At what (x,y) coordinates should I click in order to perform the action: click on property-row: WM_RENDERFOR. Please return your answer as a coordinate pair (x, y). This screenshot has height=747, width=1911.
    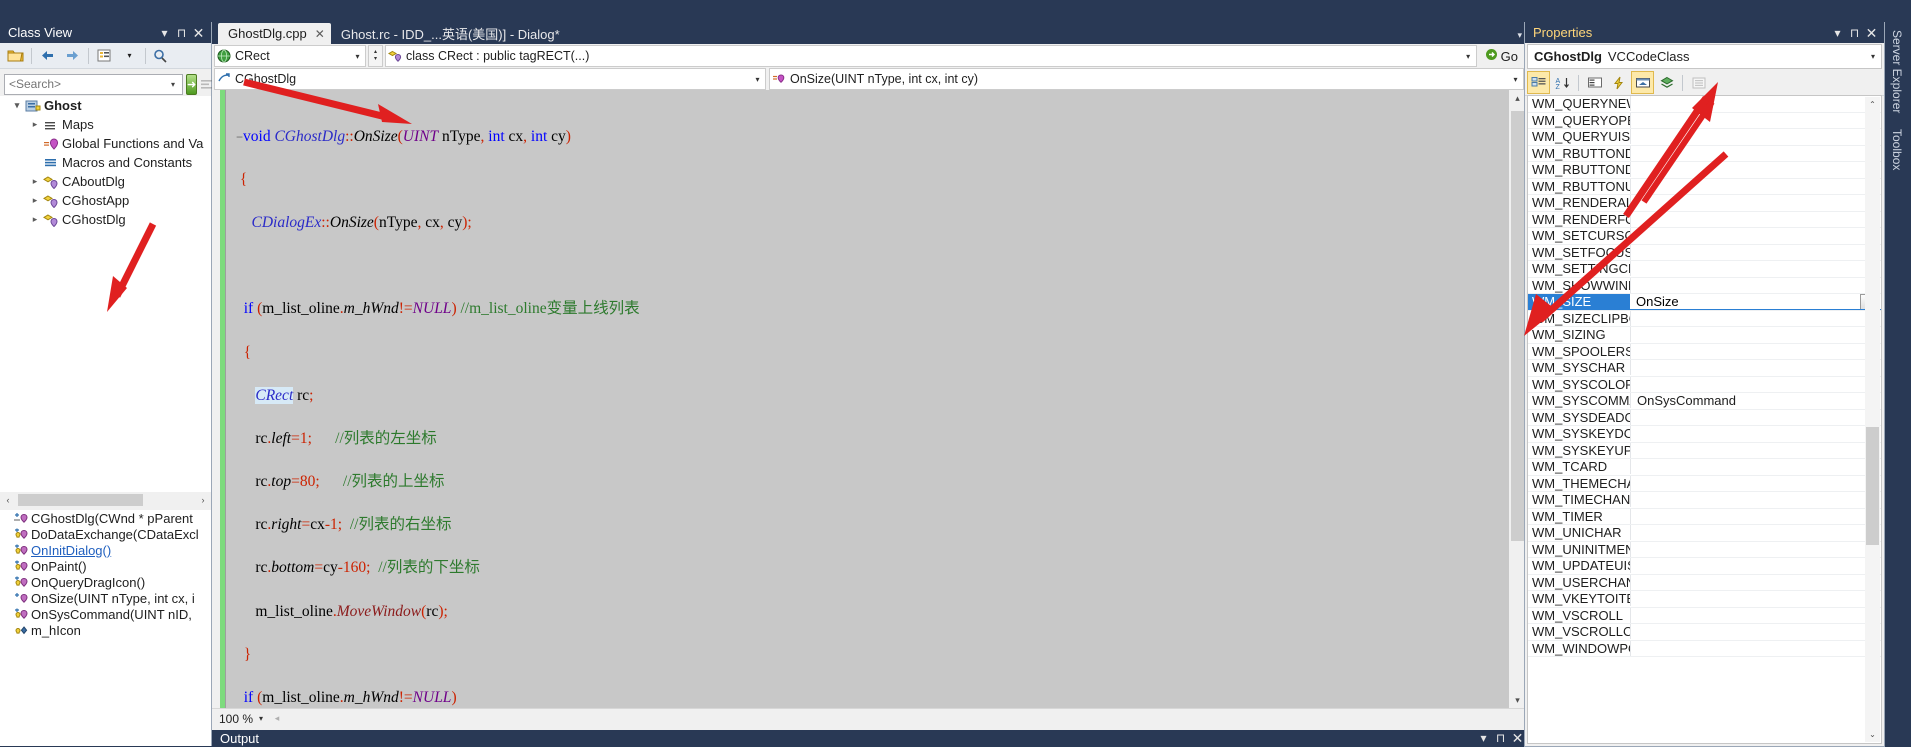
    Looking at the image, I should click on (1704, 219).